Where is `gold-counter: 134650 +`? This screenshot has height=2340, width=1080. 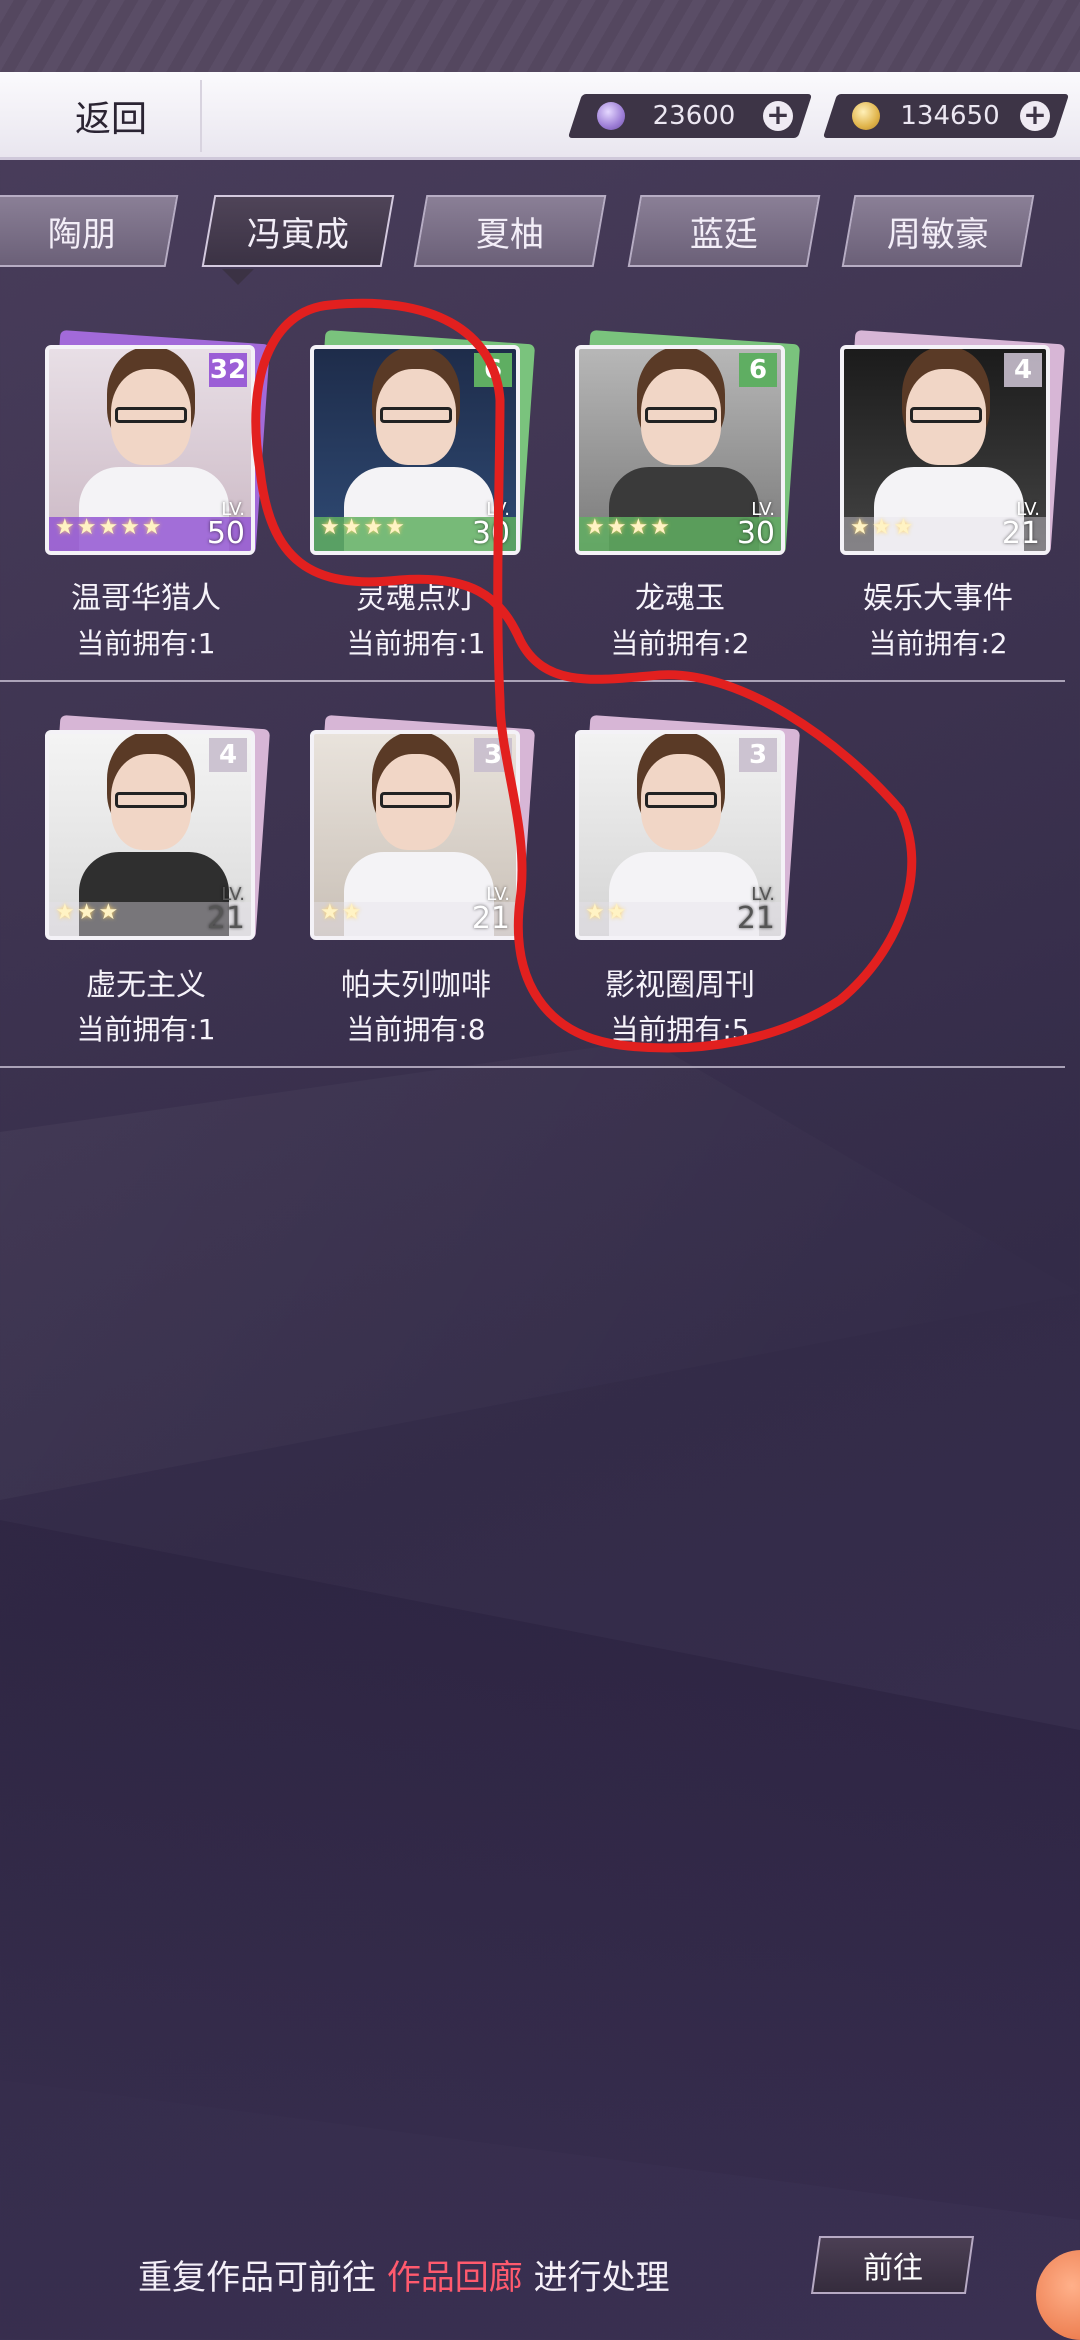 gold-counter: 134650 + is located at coordinates (946, 116).